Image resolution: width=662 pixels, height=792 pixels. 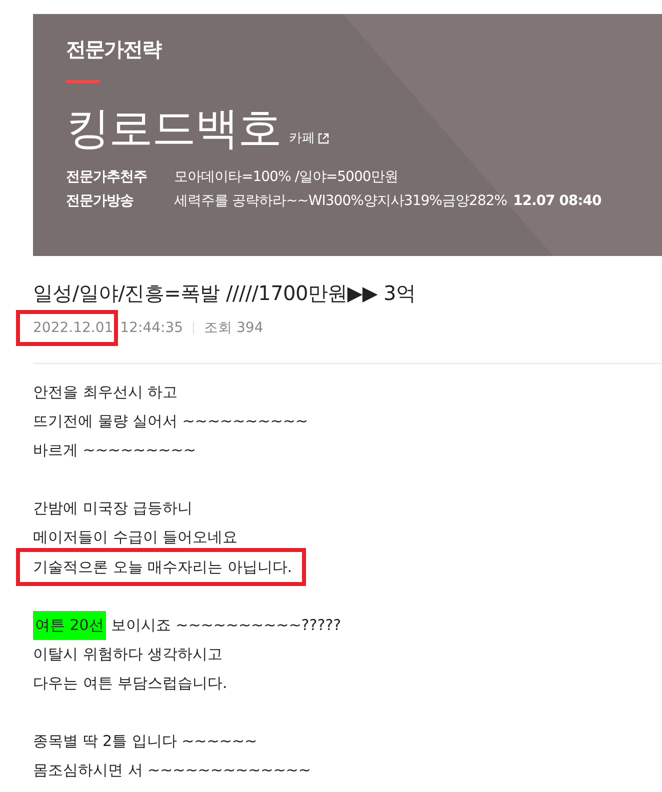 I want to click on body-line: 종목별 딱 2틀 입니다 ~~~~~~, so click(x=145, y=741).